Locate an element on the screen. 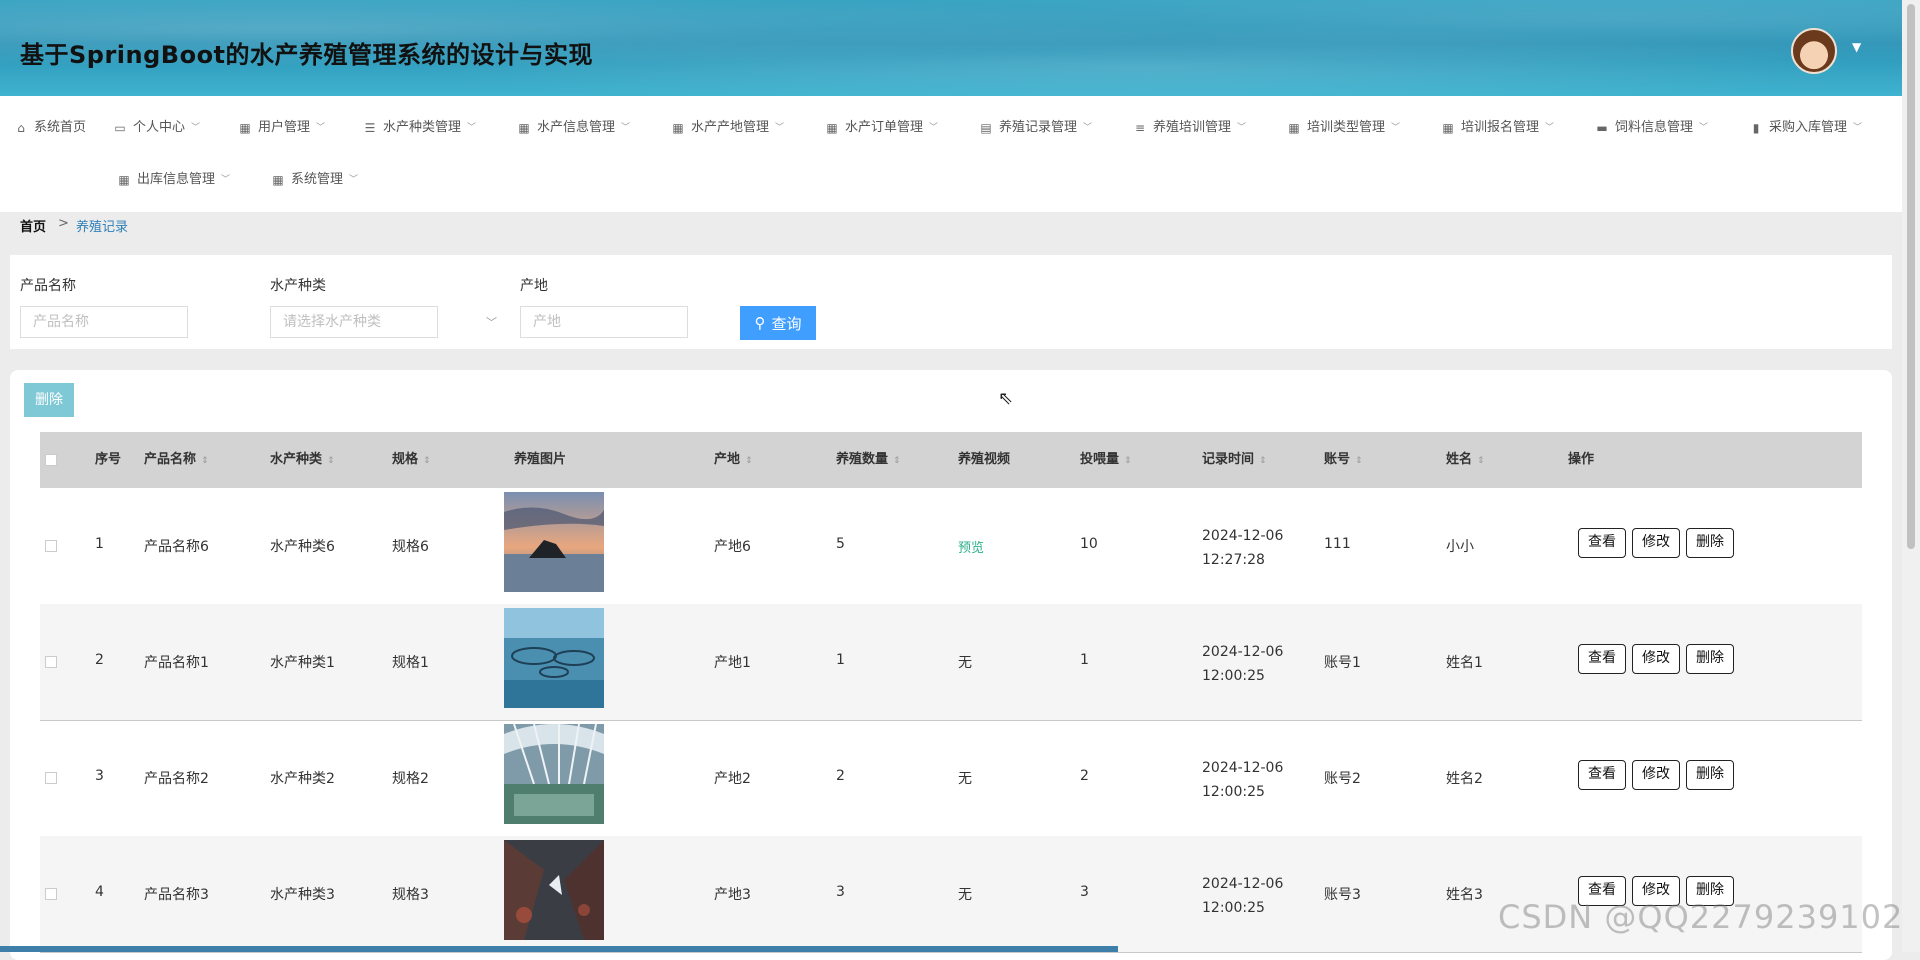 This screenshot has height=960, width=1920. nav-item-profile: ▭ 个人中心 ﹀ is located at coordinates (156, 128).